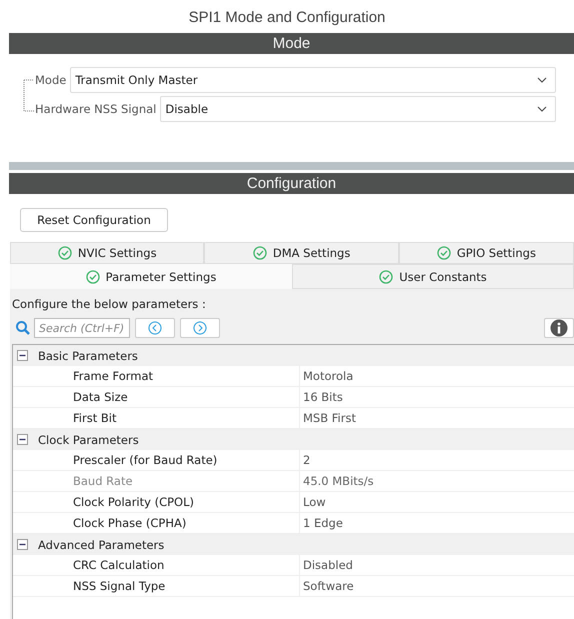 This screenshot has height=619, width=574. What do you see at coordinates (321, 523) in the screenshot?
I see `parameter-value: 1 Edge` at bounding box center [321, 523].